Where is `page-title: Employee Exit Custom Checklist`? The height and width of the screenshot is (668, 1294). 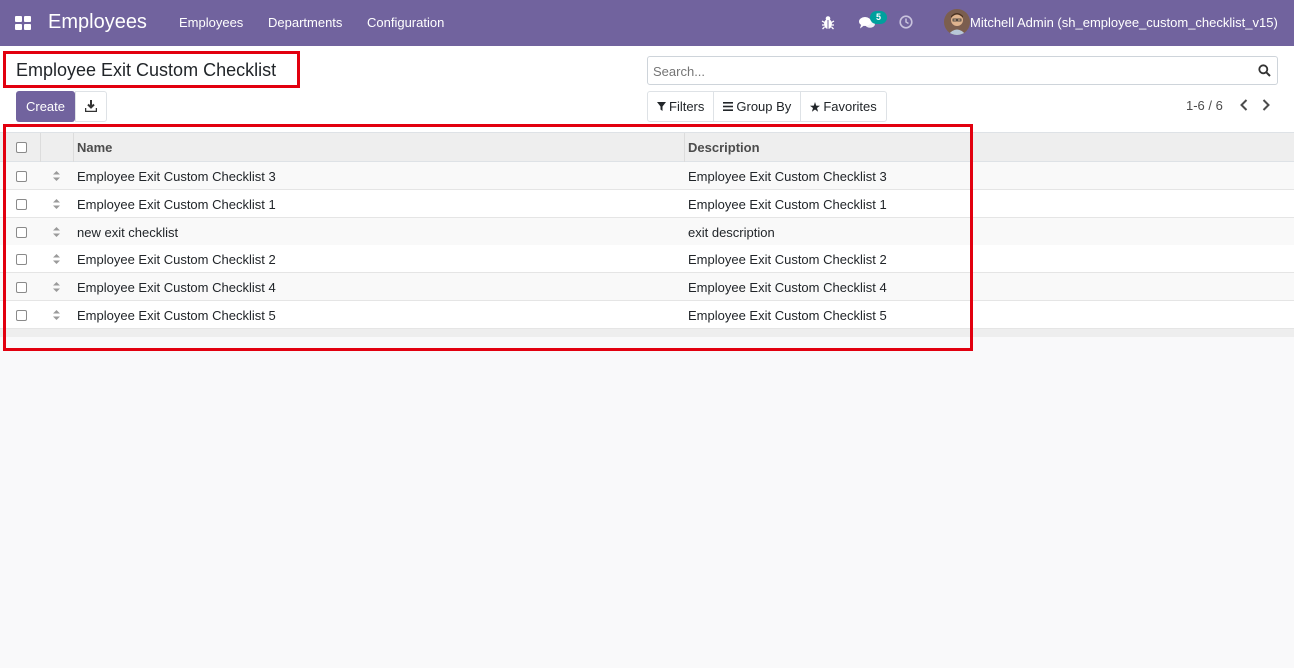
page-title: Employee Exit Custom Checklist is located at coordinates (146, 70).